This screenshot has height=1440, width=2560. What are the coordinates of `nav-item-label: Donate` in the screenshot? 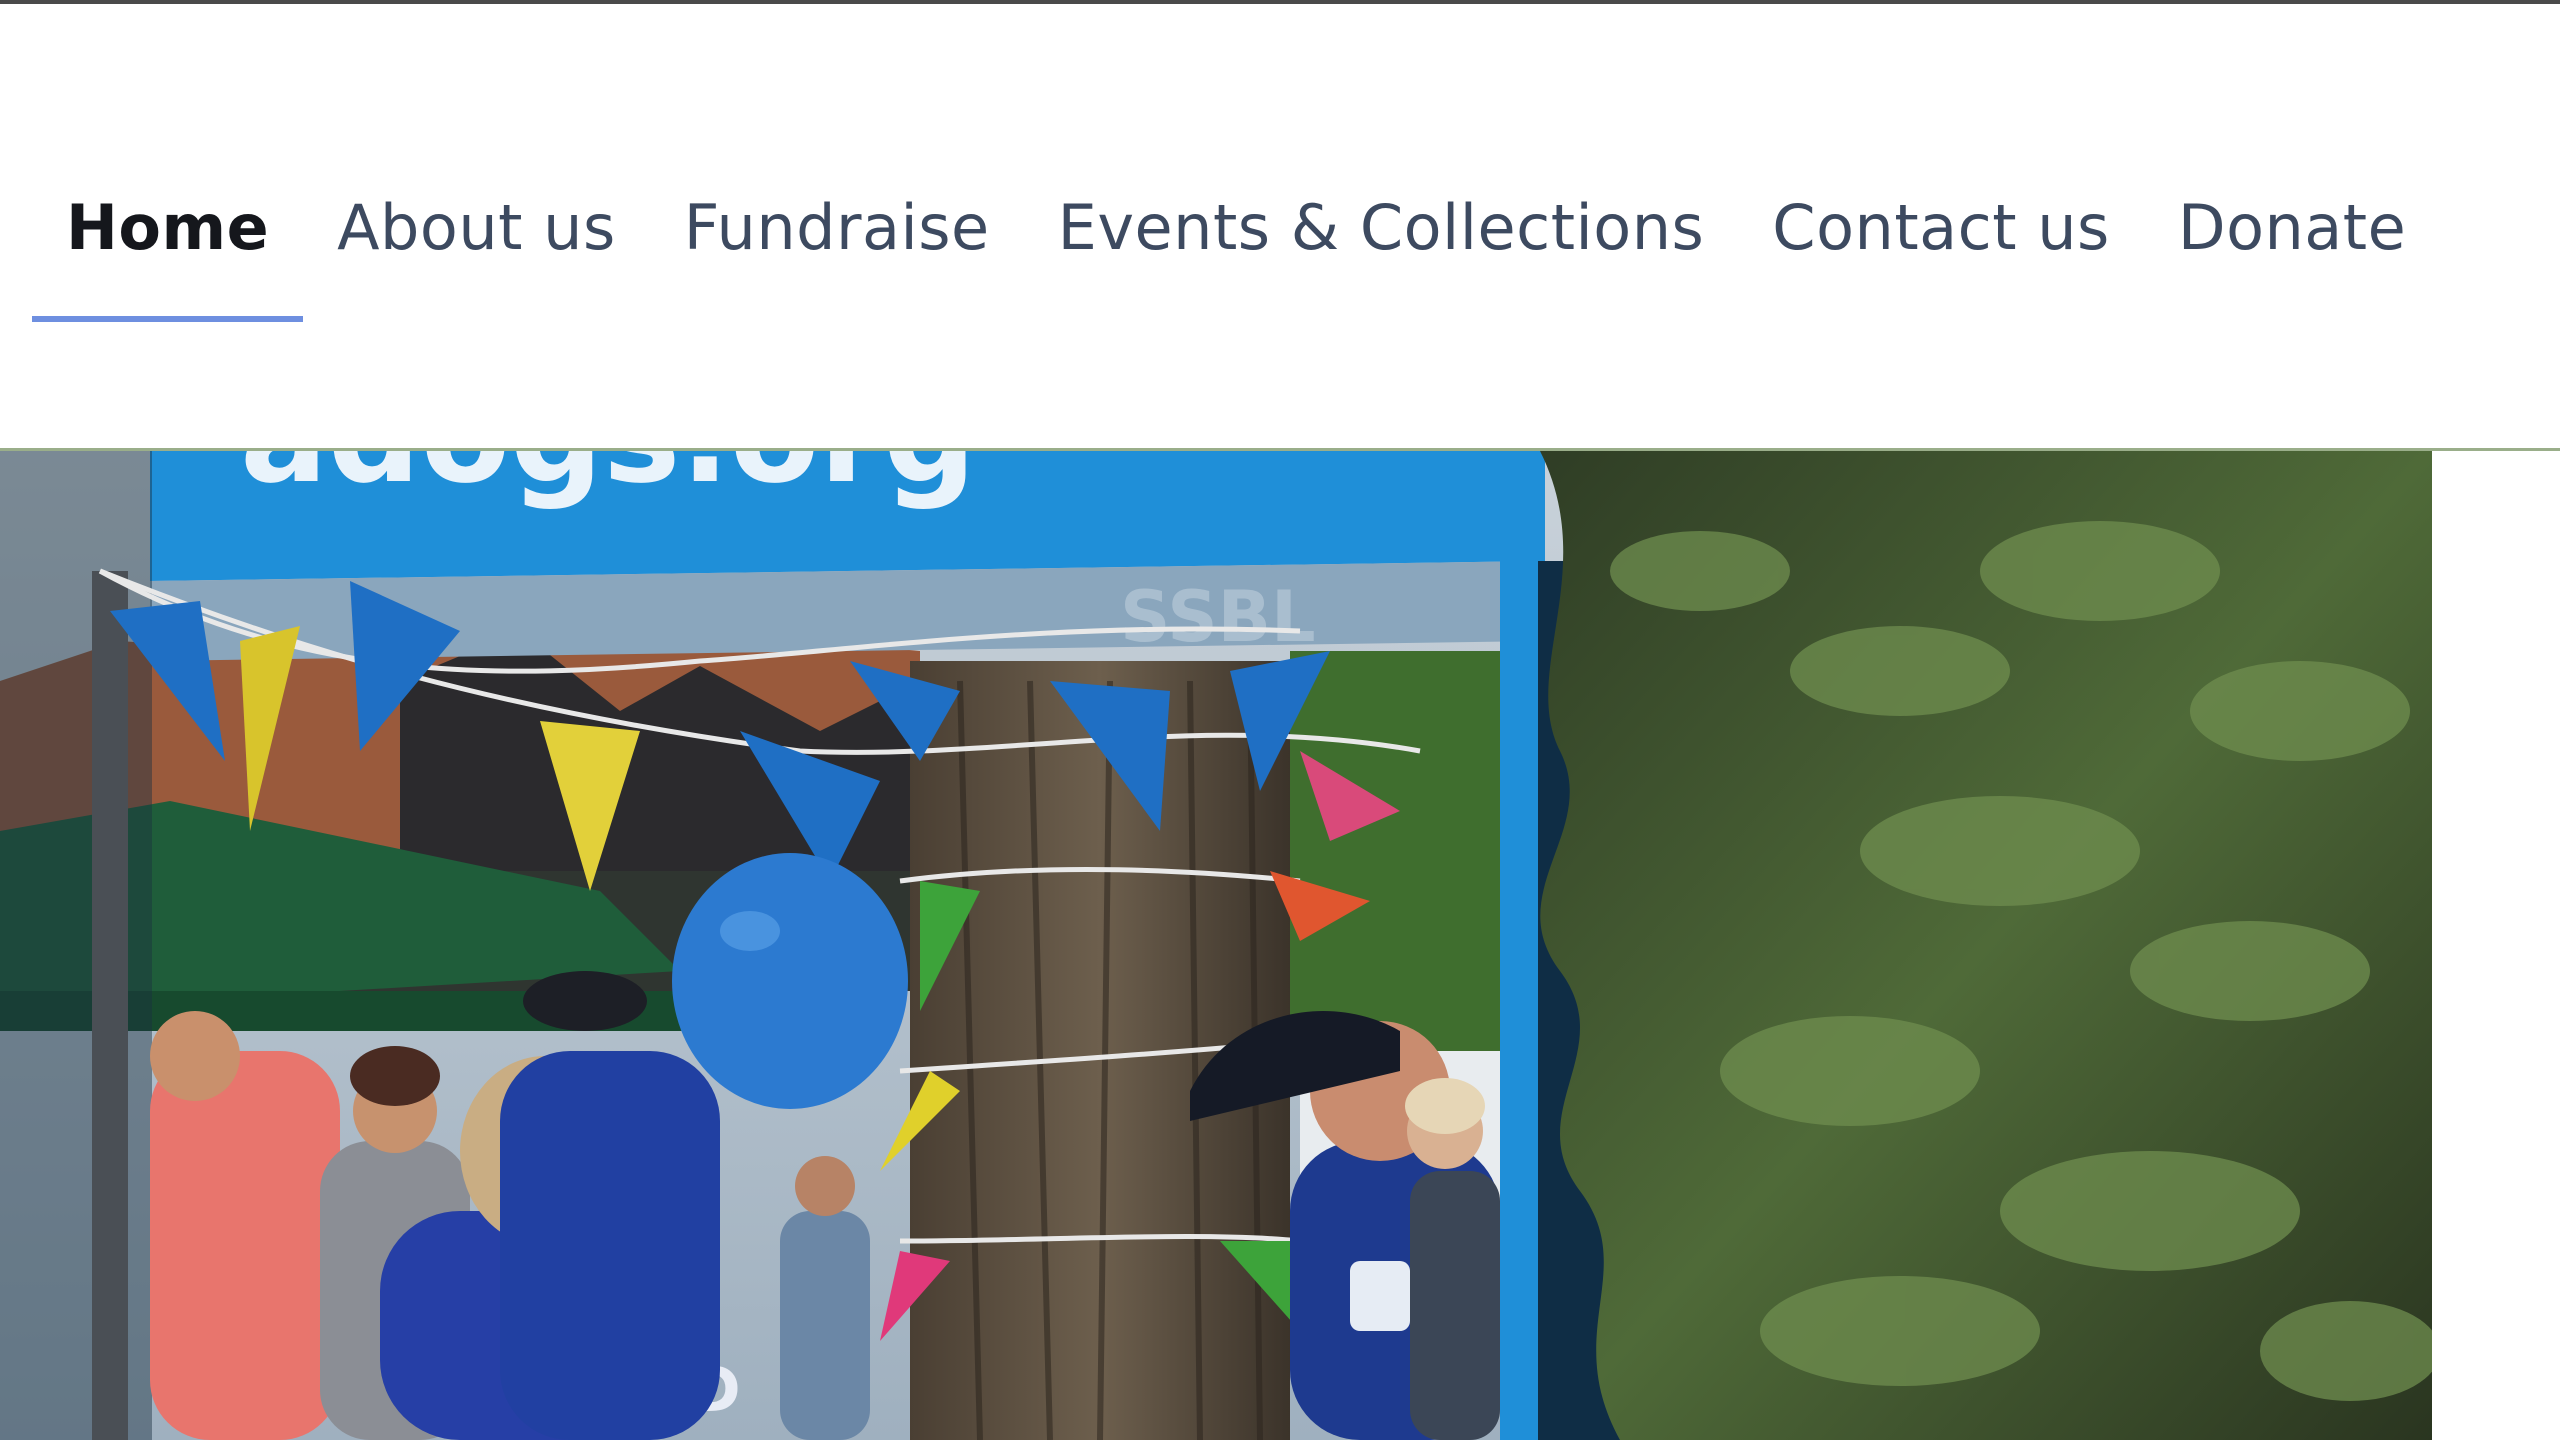 It's located at (2292, 227).